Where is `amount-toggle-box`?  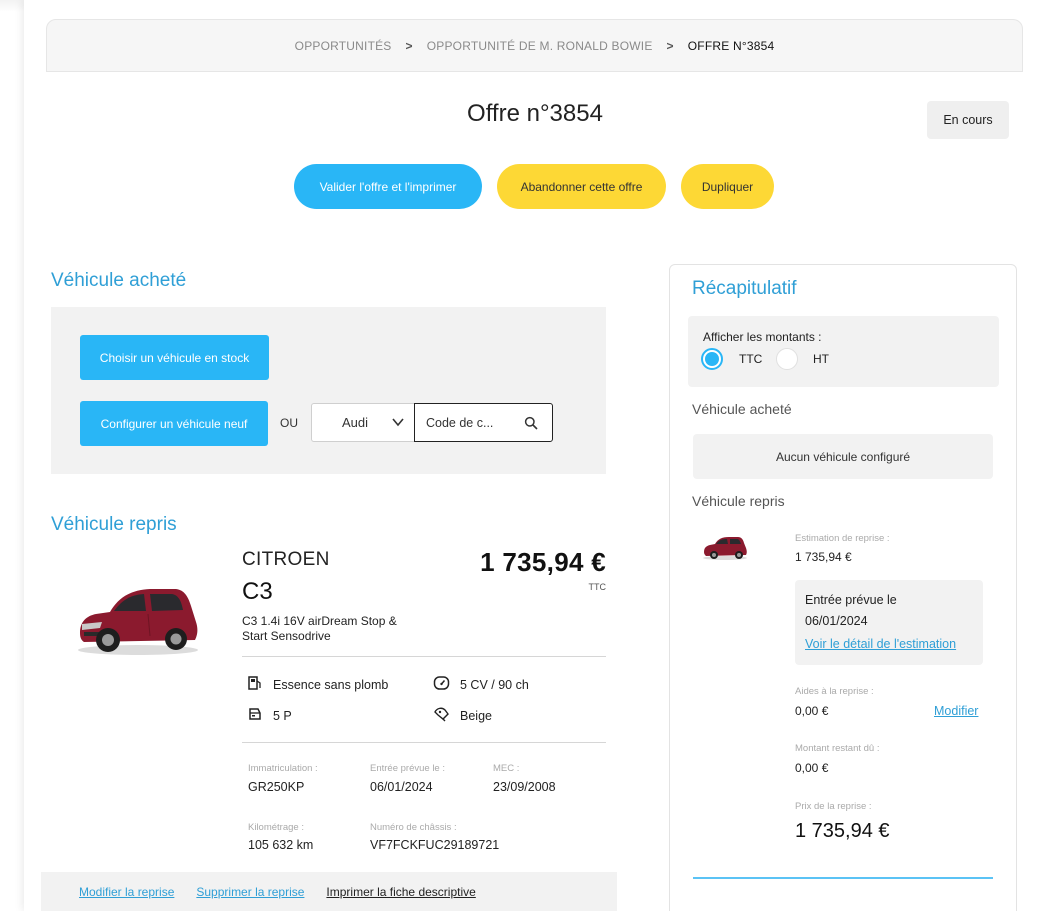
amount-toggle-box is located at coordinates (843, 351).